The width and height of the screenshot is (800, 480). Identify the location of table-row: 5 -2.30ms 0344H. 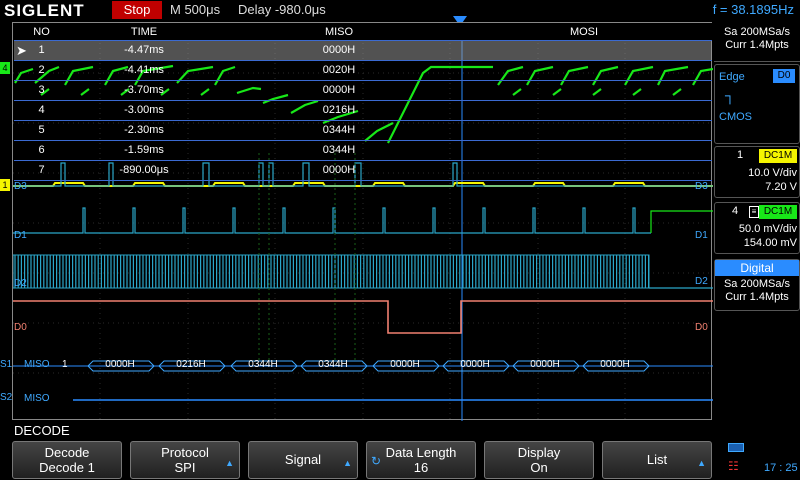
(363, 131).